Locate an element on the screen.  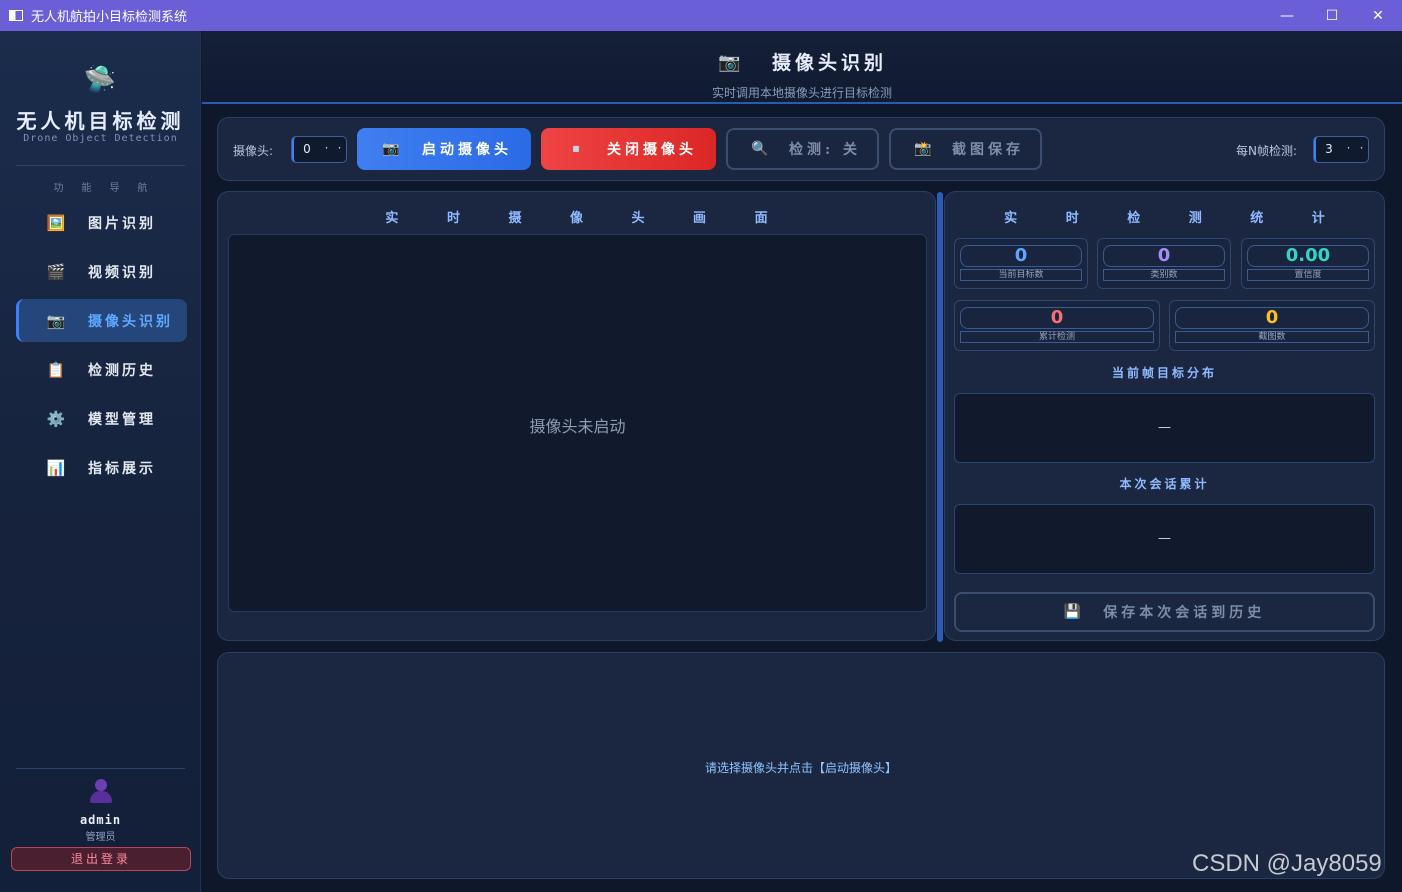
frame-distribution-title: 当前帧目标分布 is located at coordinates (1164, 373).